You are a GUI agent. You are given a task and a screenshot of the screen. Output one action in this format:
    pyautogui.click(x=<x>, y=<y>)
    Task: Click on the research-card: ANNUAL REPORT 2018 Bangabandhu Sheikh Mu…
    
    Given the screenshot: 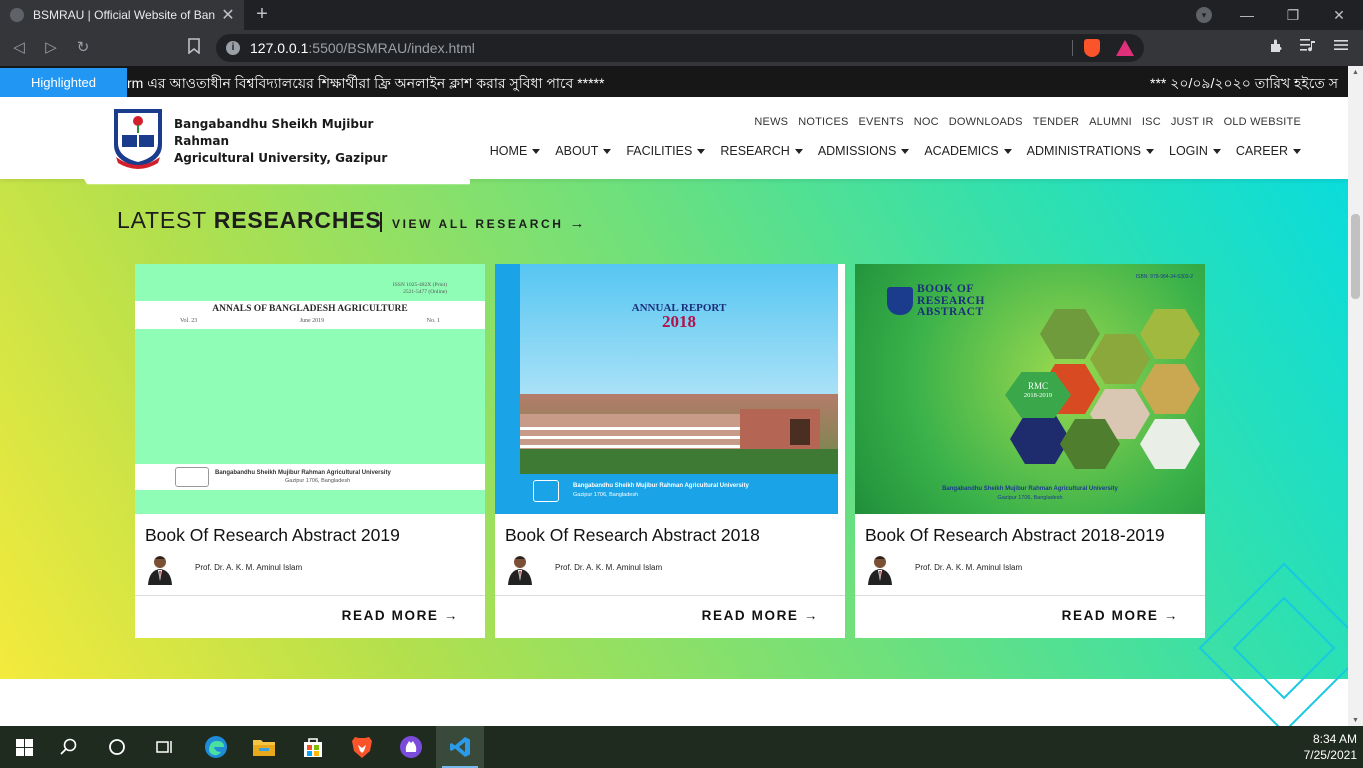 What is the action you would take?
    pyautogui.click(x=670, y=451)
    